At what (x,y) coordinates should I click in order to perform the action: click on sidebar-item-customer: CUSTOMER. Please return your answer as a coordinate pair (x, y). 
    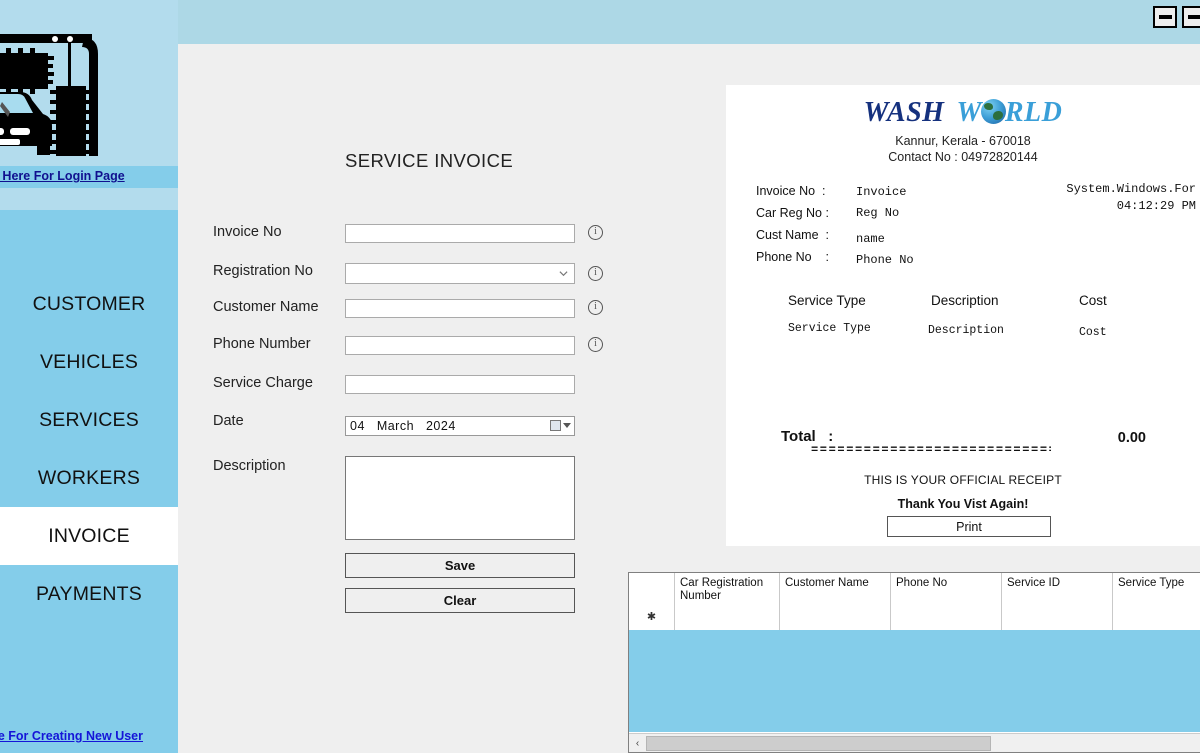
    Looking at the image, I should click on (89, 304).